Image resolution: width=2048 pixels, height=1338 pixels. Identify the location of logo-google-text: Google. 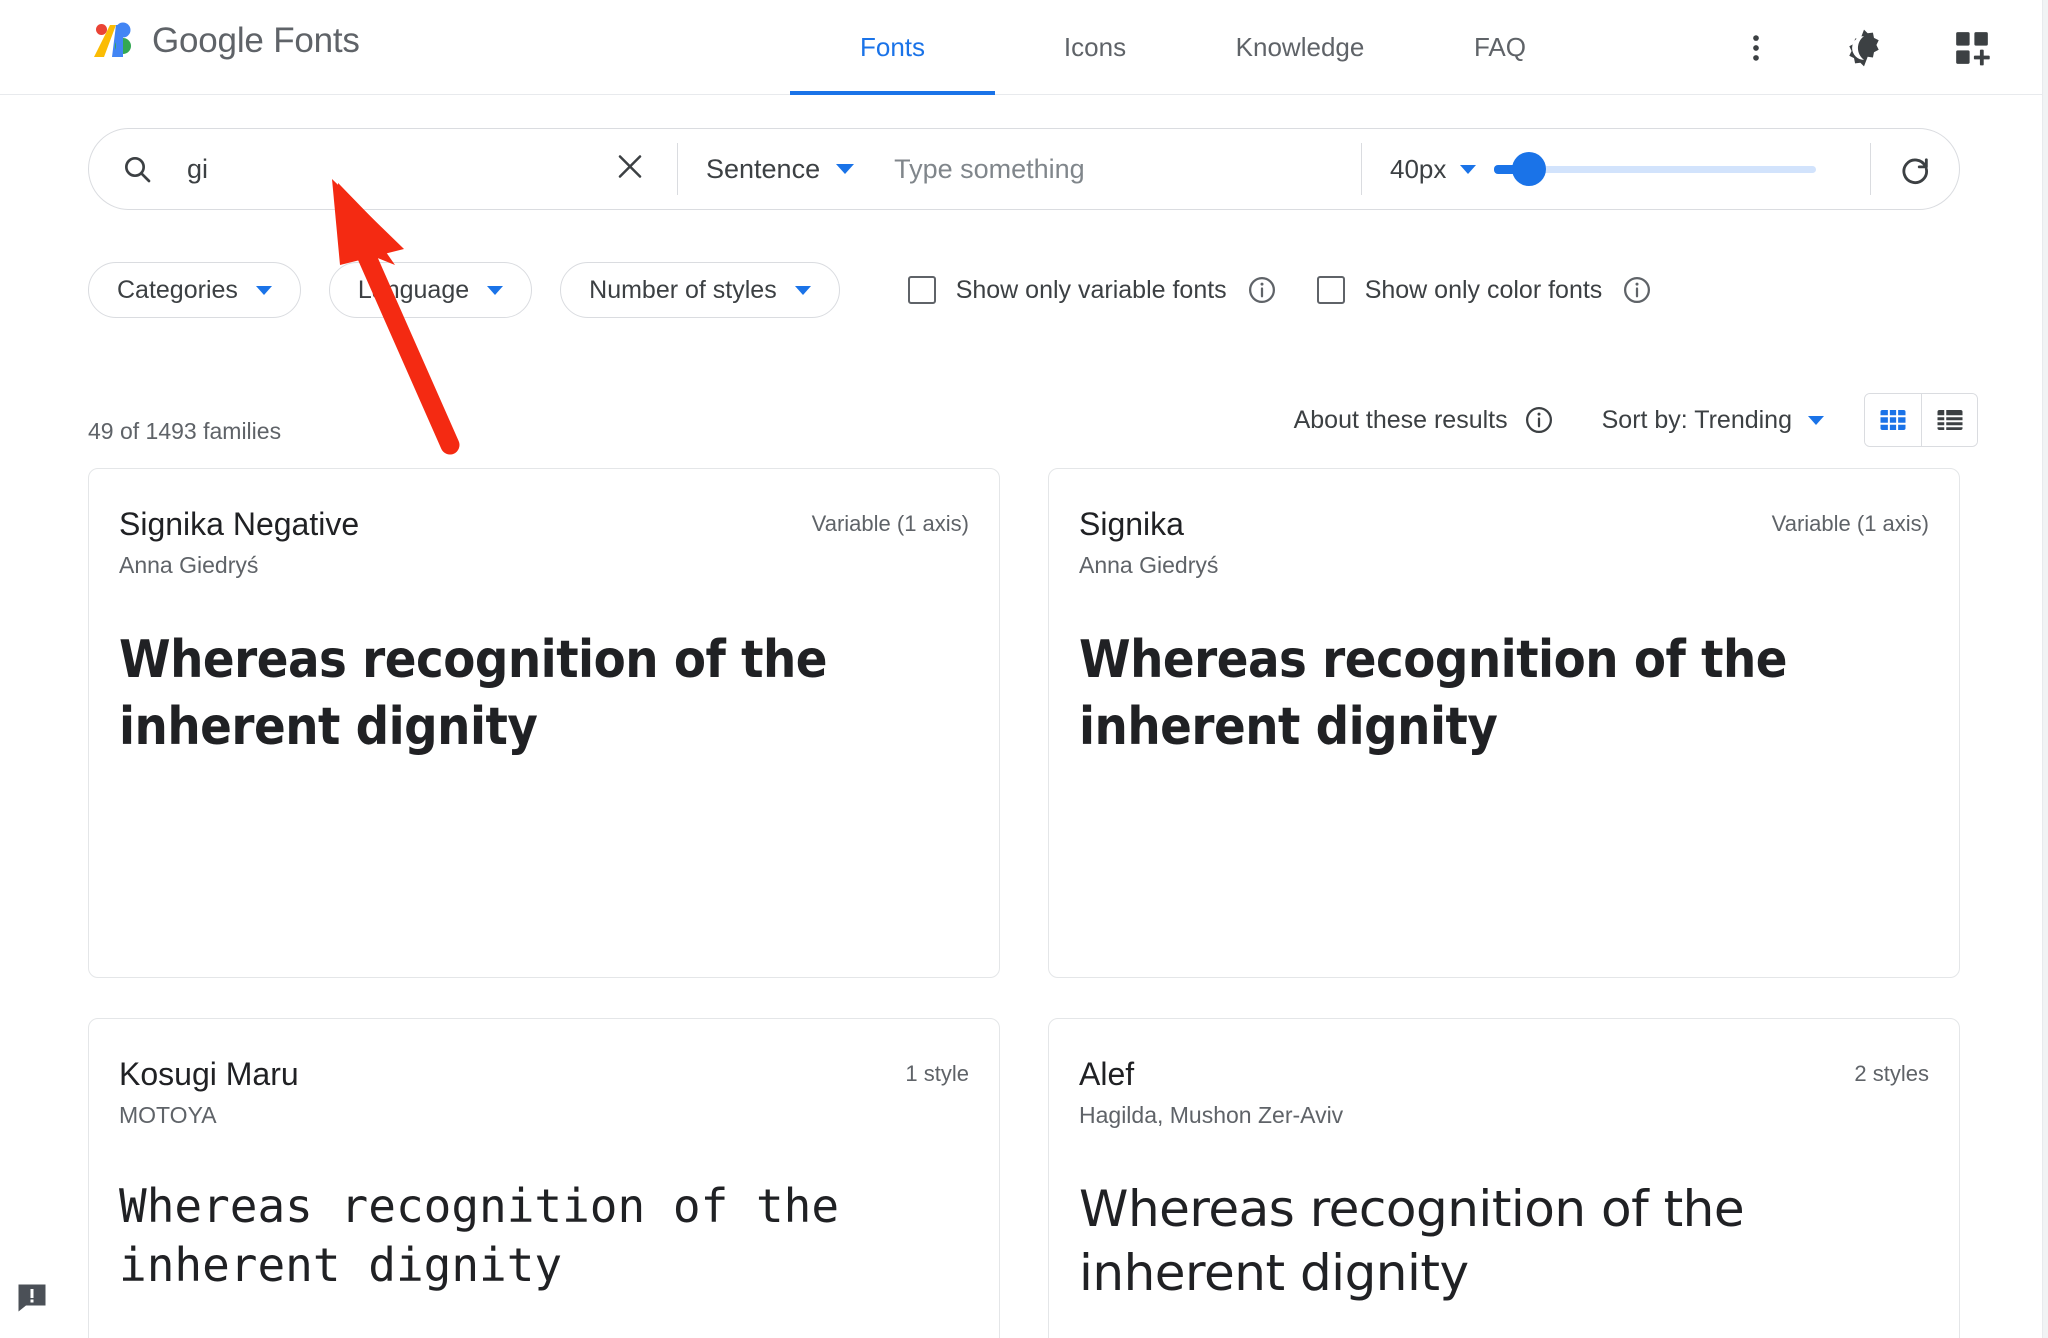
(208, 40).